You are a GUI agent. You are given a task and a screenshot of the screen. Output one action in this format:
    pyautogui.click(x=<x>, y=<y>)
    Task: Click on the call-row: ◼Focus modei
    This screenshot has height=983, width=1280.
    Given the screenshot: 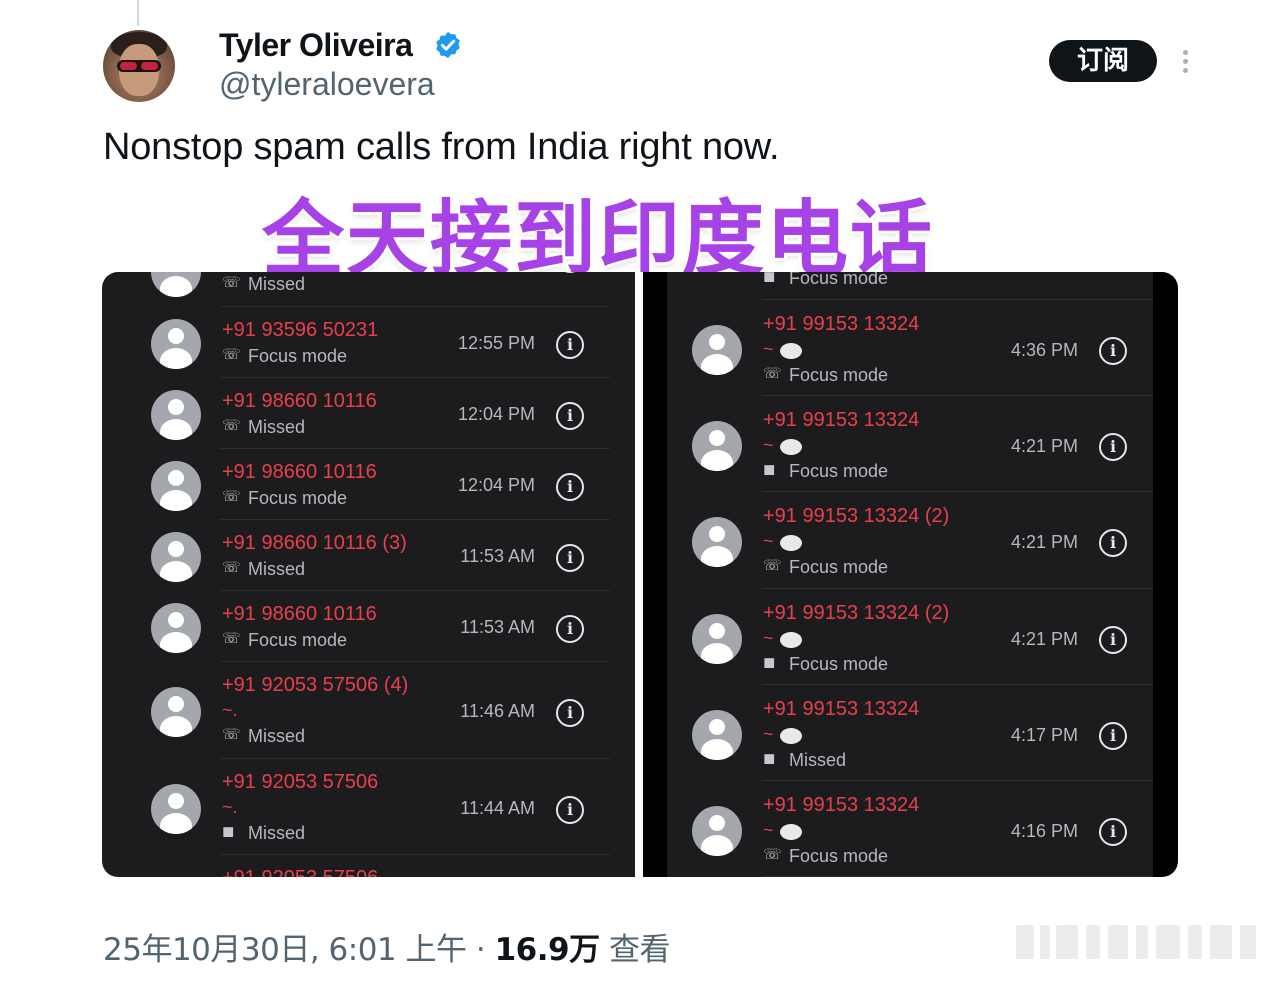 What is the action you would take?
    pyautogui.click(x=910, y=286)
    